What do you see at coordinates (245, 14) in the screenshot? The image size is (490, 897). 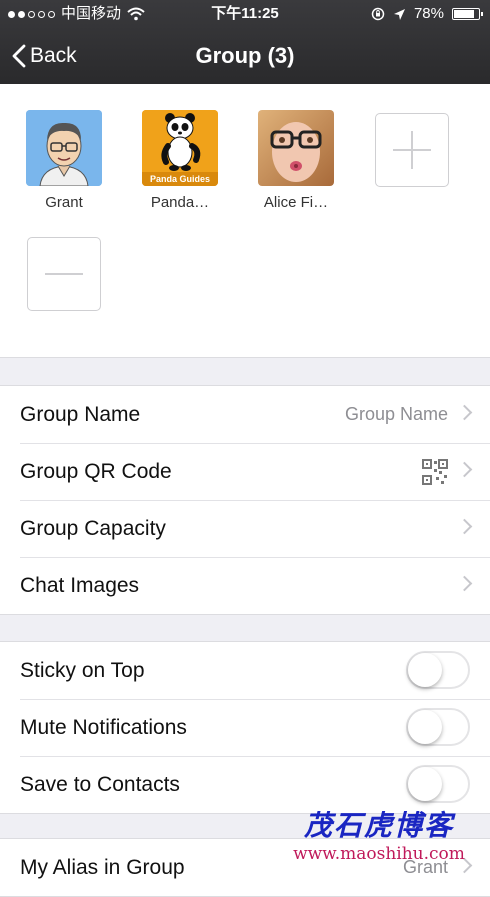 I see `status-bar: 中国移动 下午11:25 78%` at bounding box center [245, 14].